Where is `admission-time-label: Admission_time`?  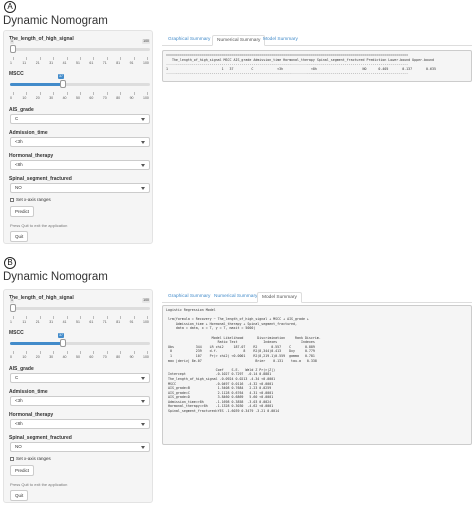
admission-time-label: Admission_time is located at coordinates (28, 133).